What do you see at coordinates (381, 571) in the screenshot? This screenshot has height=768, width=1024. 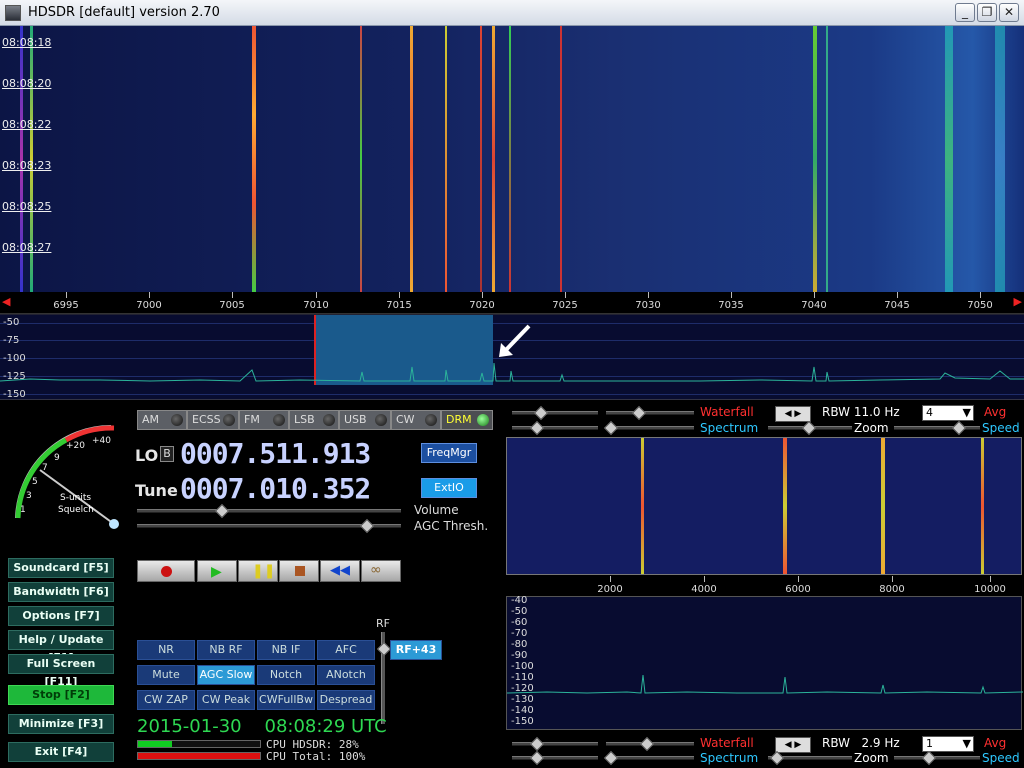 I see `loop-button: ∞` at bounding box center [381, 571].